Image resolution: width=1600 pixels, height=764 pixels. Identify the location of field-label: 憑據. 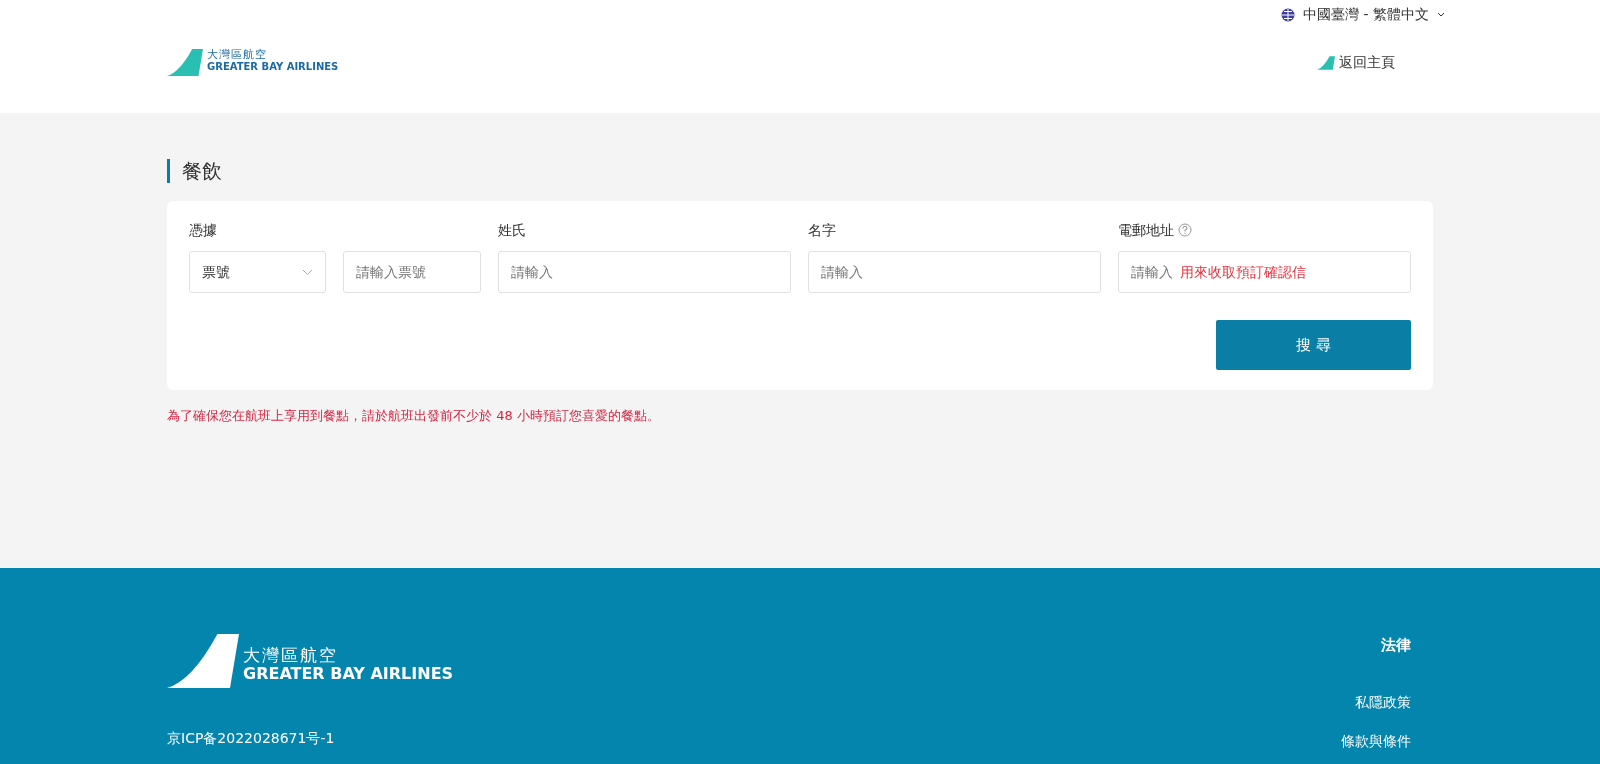
(203, 230).